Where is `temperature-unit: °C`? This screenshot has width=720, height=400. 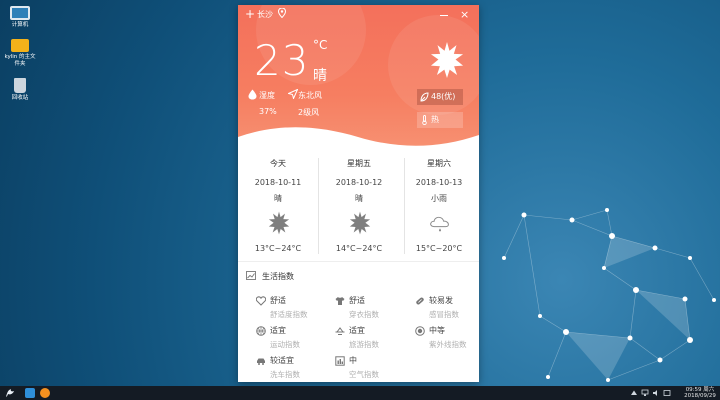 temperature-unit: °C is located at coordinates (320, 45).